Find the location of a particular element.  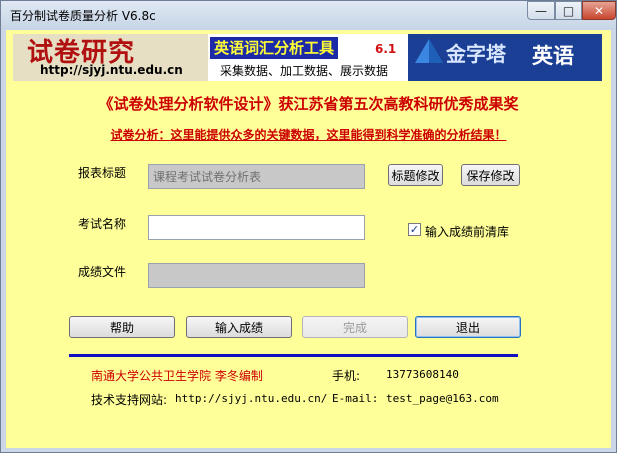

clear-before-input-checkbox: ✓ is located at coordinates (414, 229).